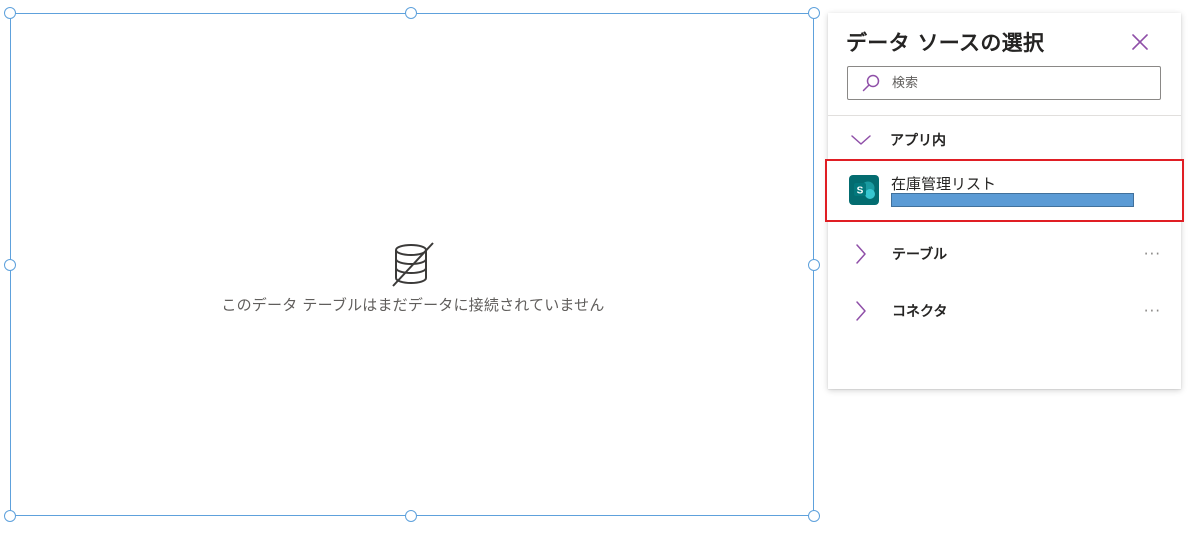 The width and height of the screenshot is (1200, 533). I want to click on close-icon, so click(1140, 42).